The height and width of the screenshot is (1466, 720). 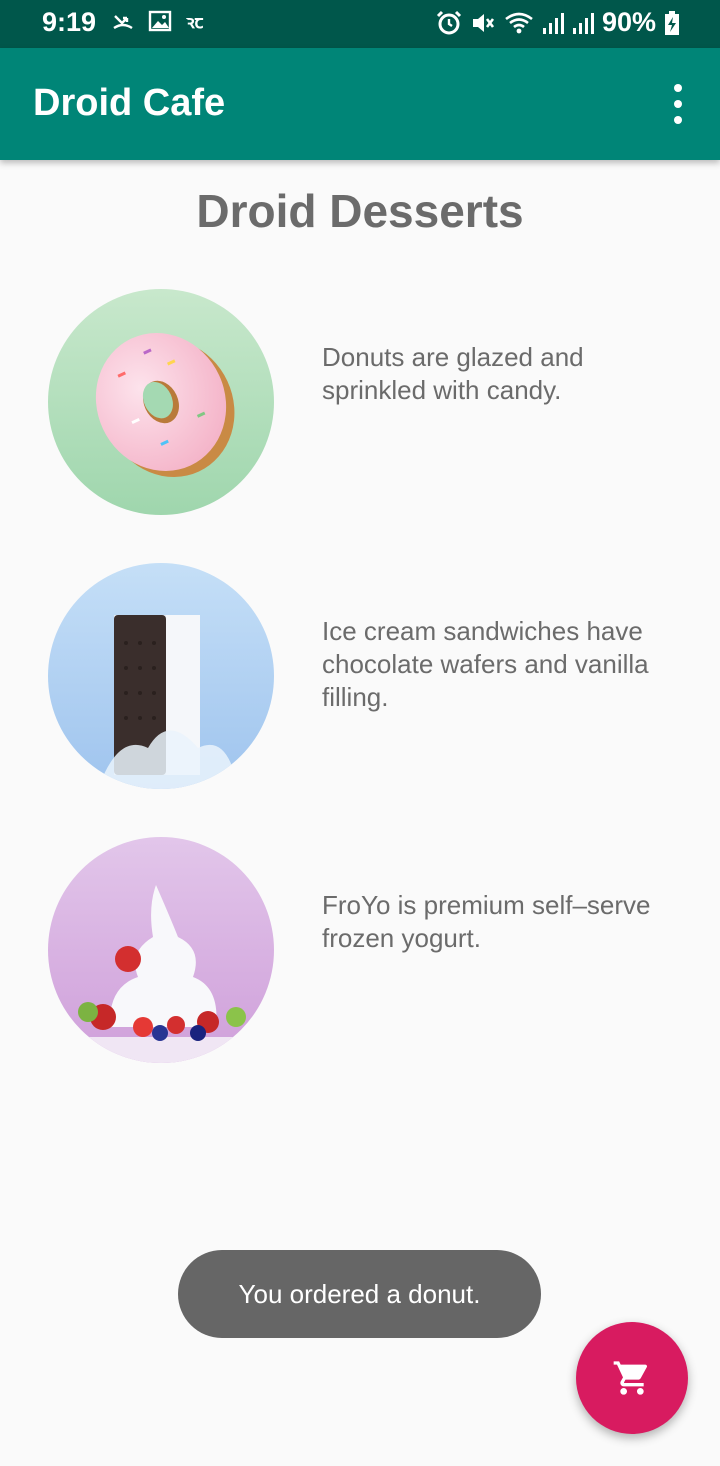 I want to click on app-title: Droid Cafe, so click(x=129, y=103).